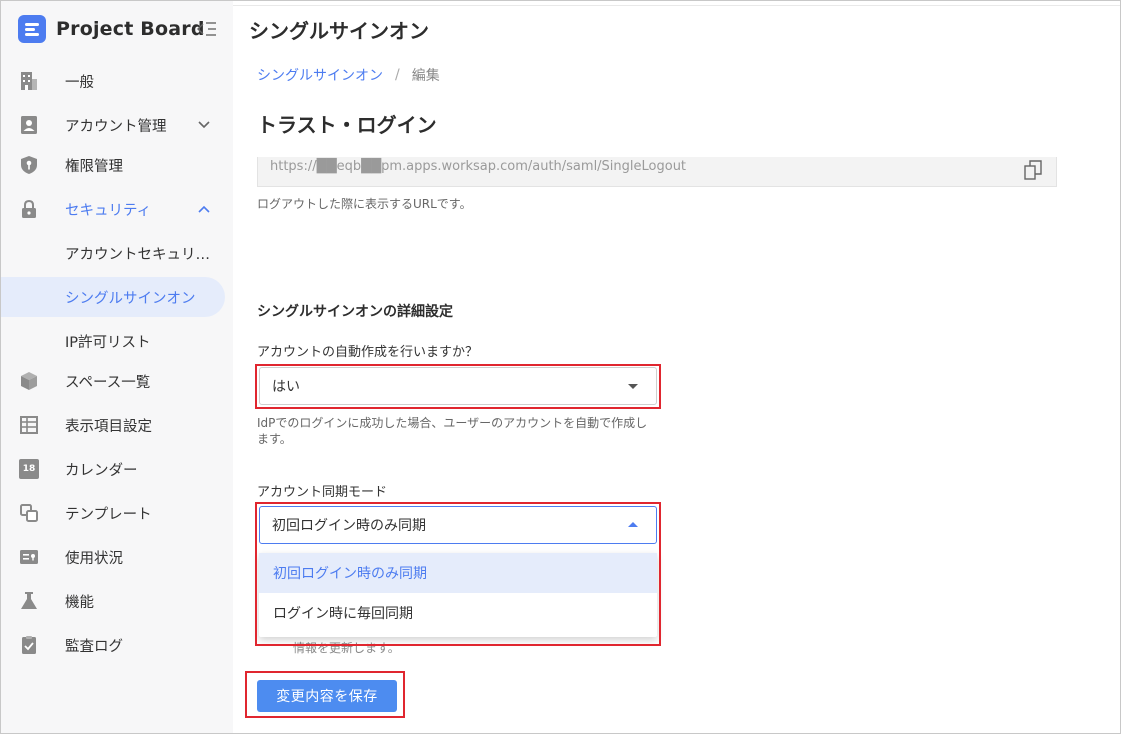 Image resolution: width=1121 pixels, height=734 pixels. What do you see at coordinates (368, 352) in the screenshot?
I see `auto-create-label: アカウントの自動作成を行いますか？` at bounding box center [368, 352].